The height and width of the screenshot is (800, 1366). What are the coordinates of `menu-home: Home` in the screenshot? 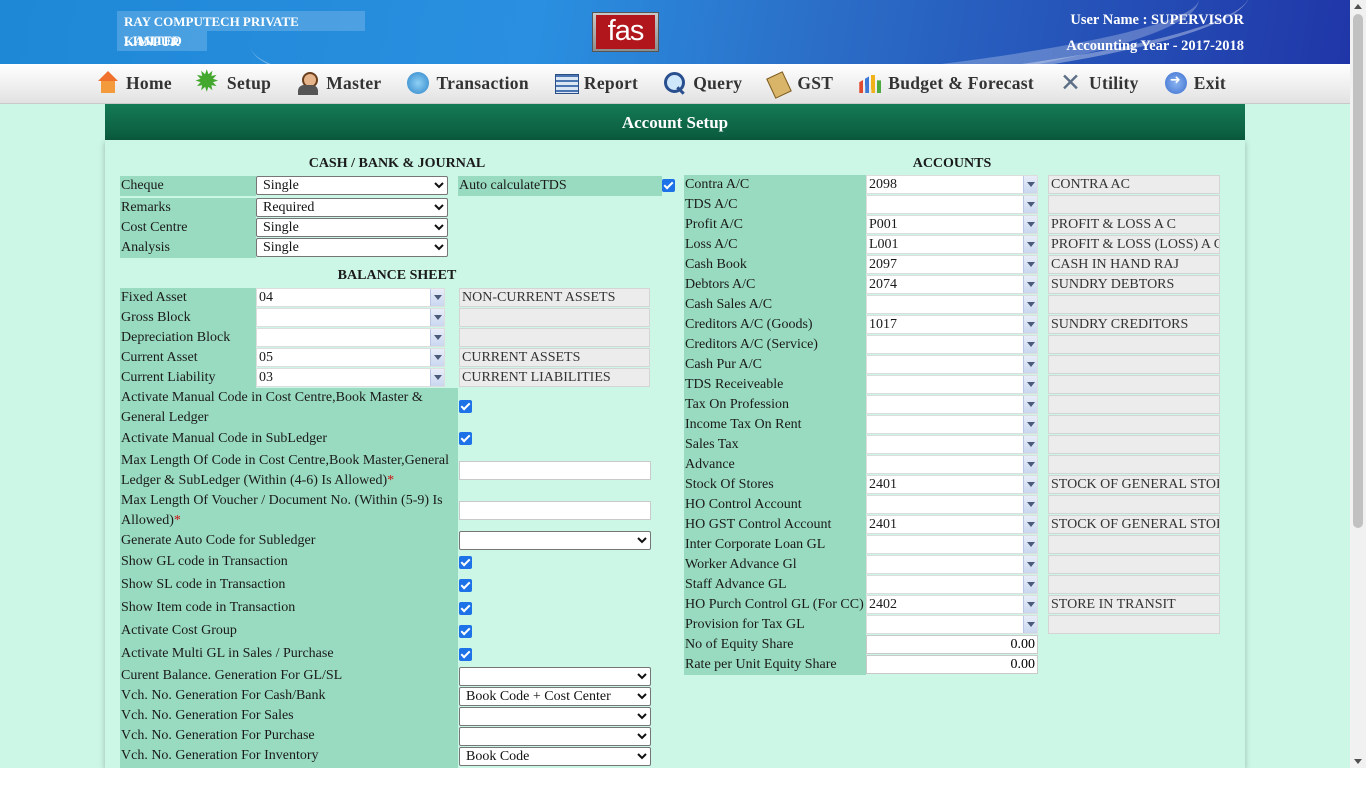 It's located at (134, 83).